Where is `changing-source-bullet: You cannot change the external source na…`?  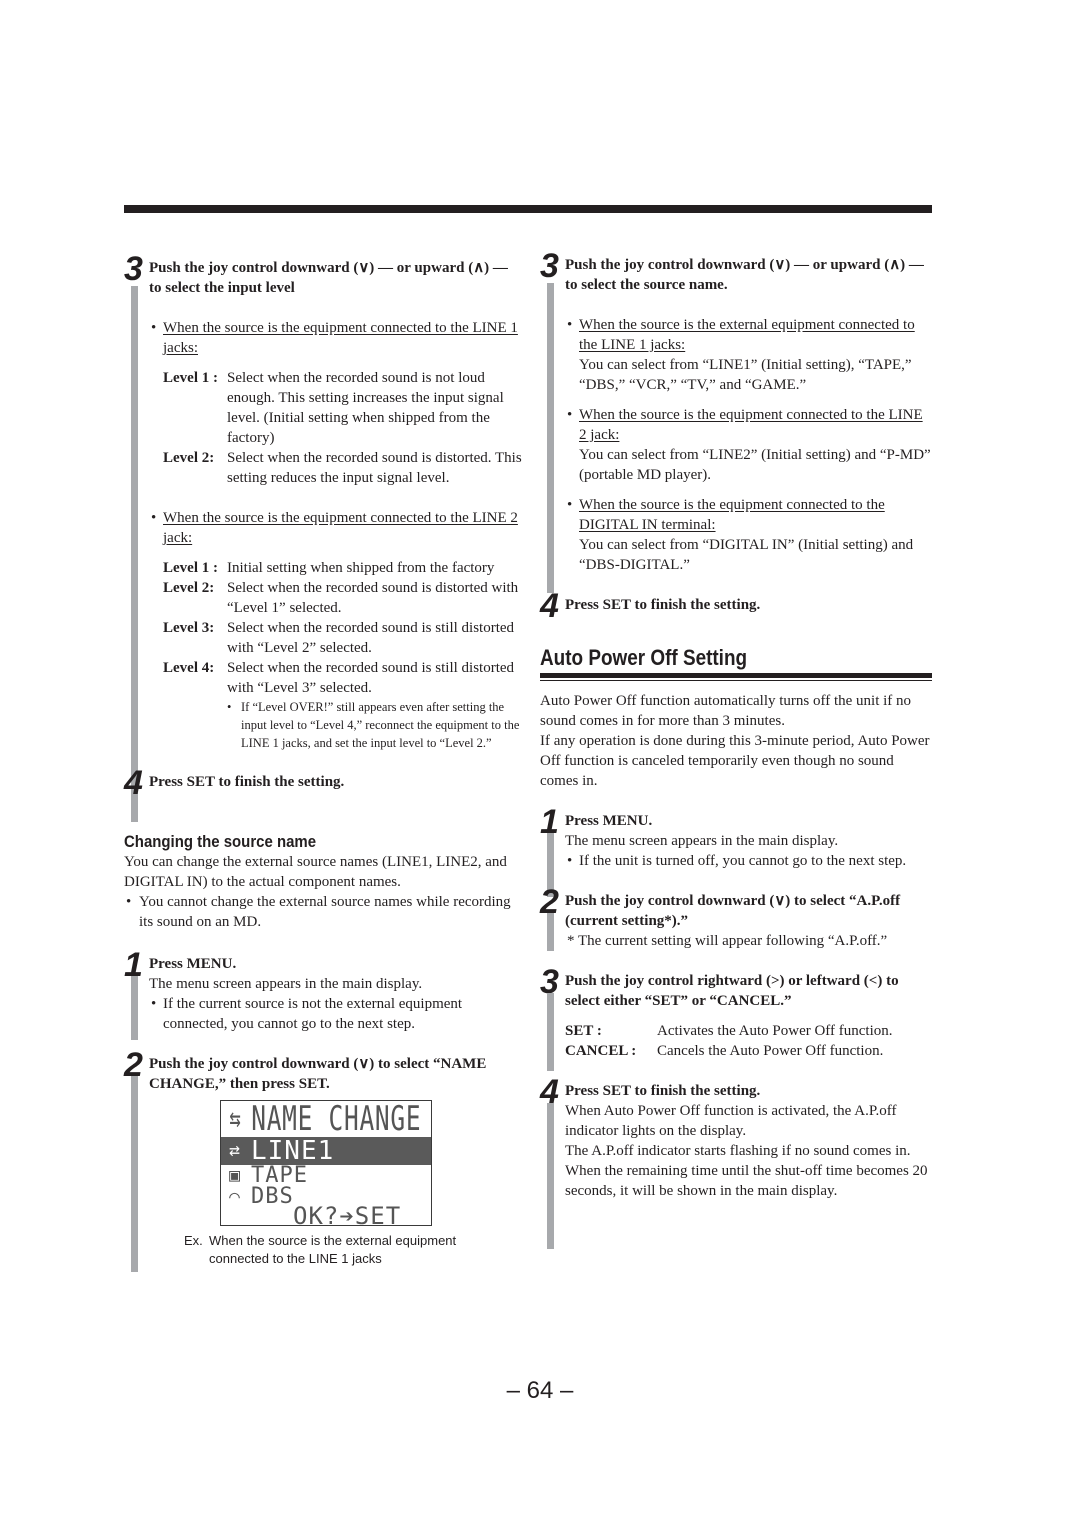 changing-source-bullet: You cannot change the external source na… is located at coordinates (324, 912).